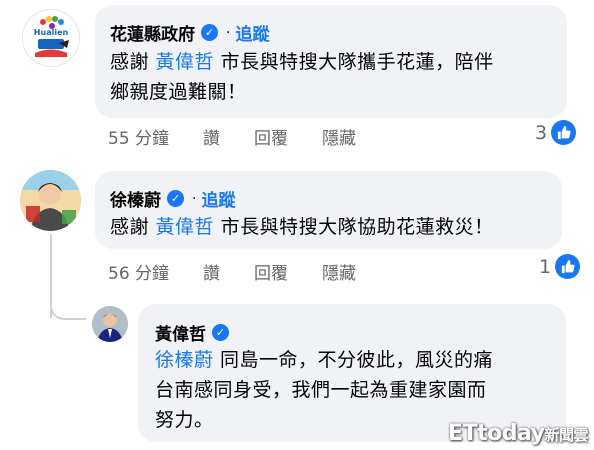 Image resolution: width=594 pixels, height=450 pixels. I want to click on comment-line: 感謝 黃偉哲 市長與特搜大隊攜手花蓮，陪伴, so click(302, 62).